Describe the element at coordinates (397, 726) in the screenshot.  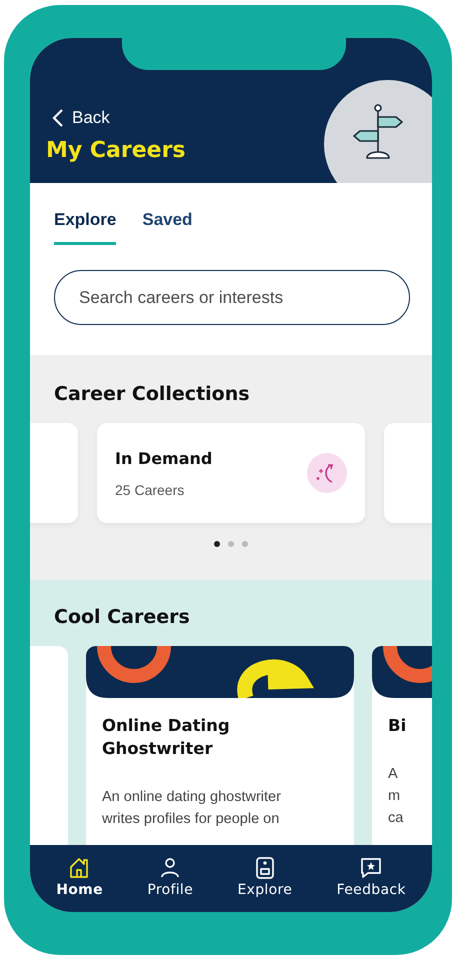
I see `career-title: Bi` at that location.